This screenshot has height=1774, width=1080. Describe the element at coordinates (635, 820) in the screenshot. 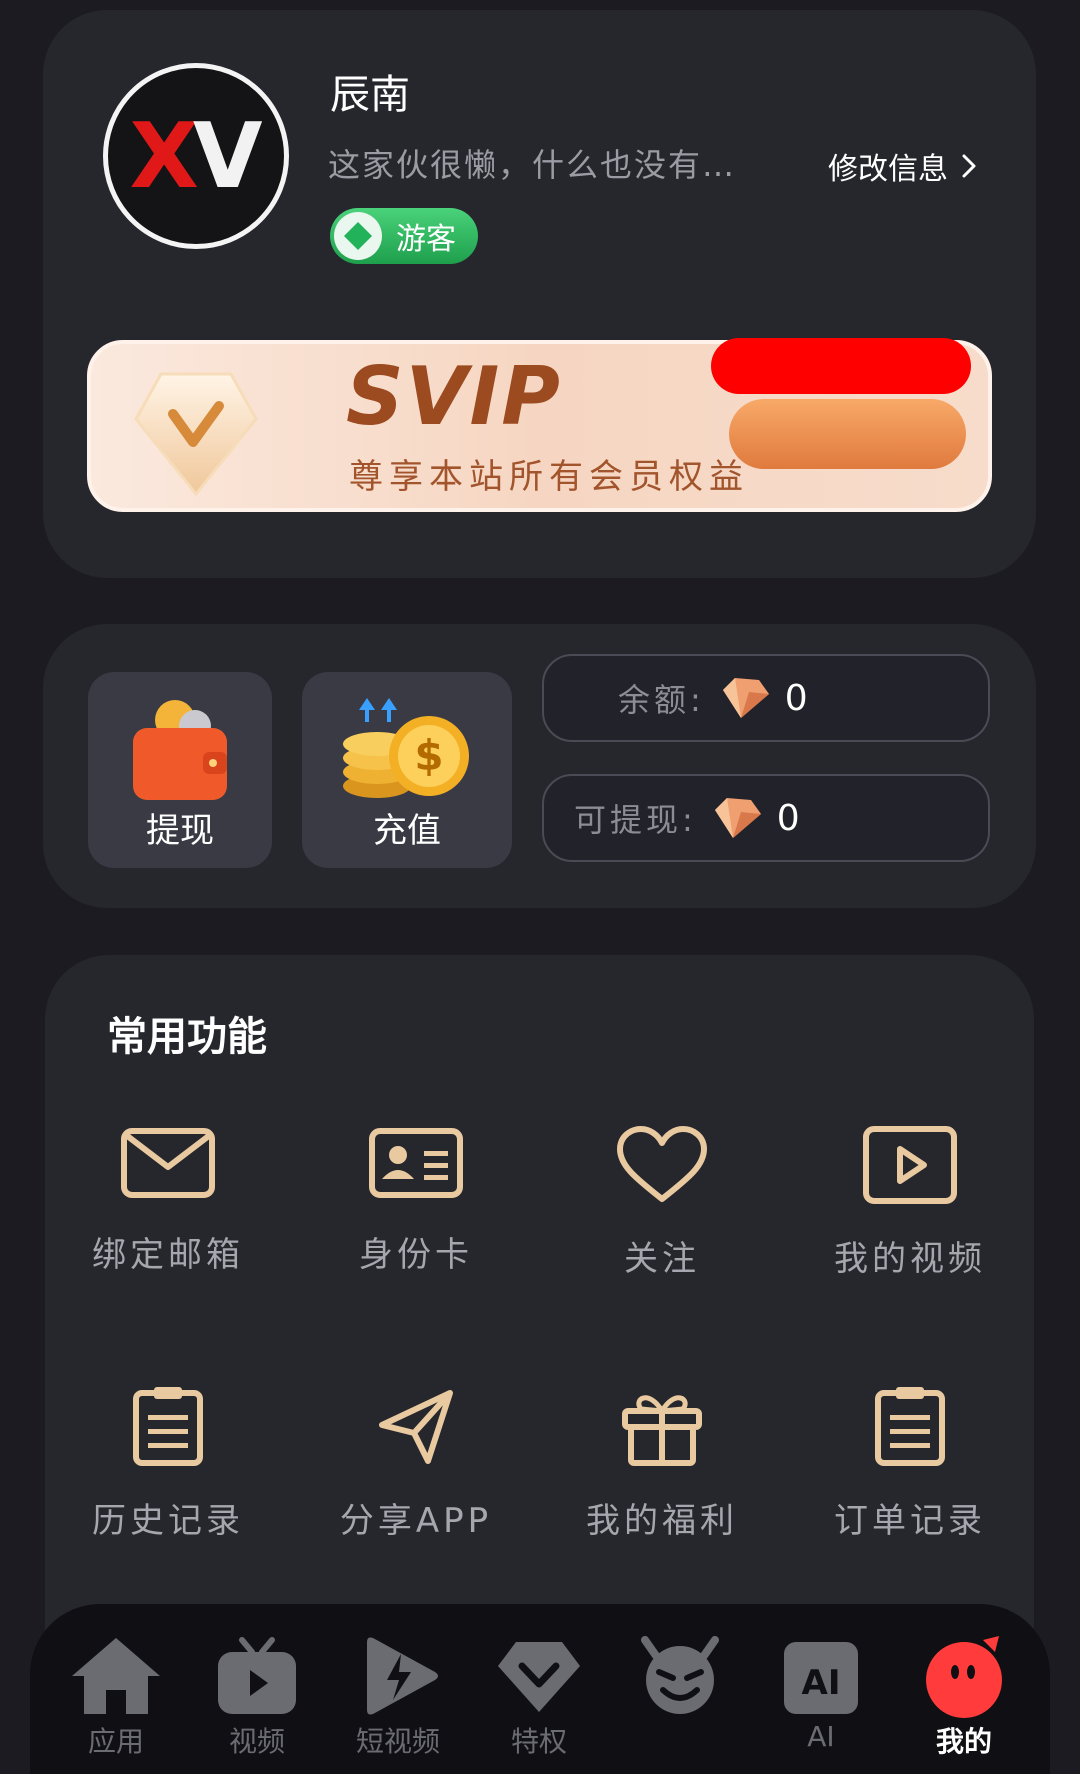

I see `withdrawable-label: 可提现:` at that location.